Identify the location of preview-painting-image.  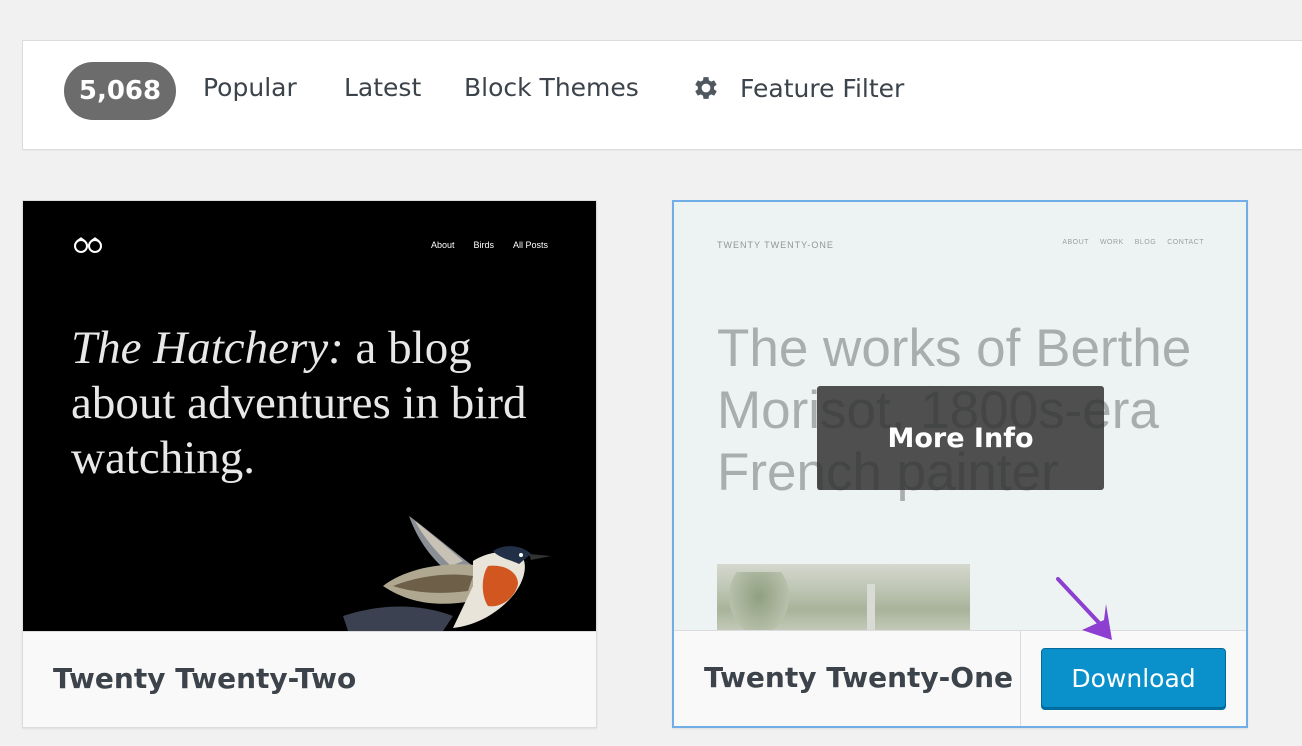
(843, 597).